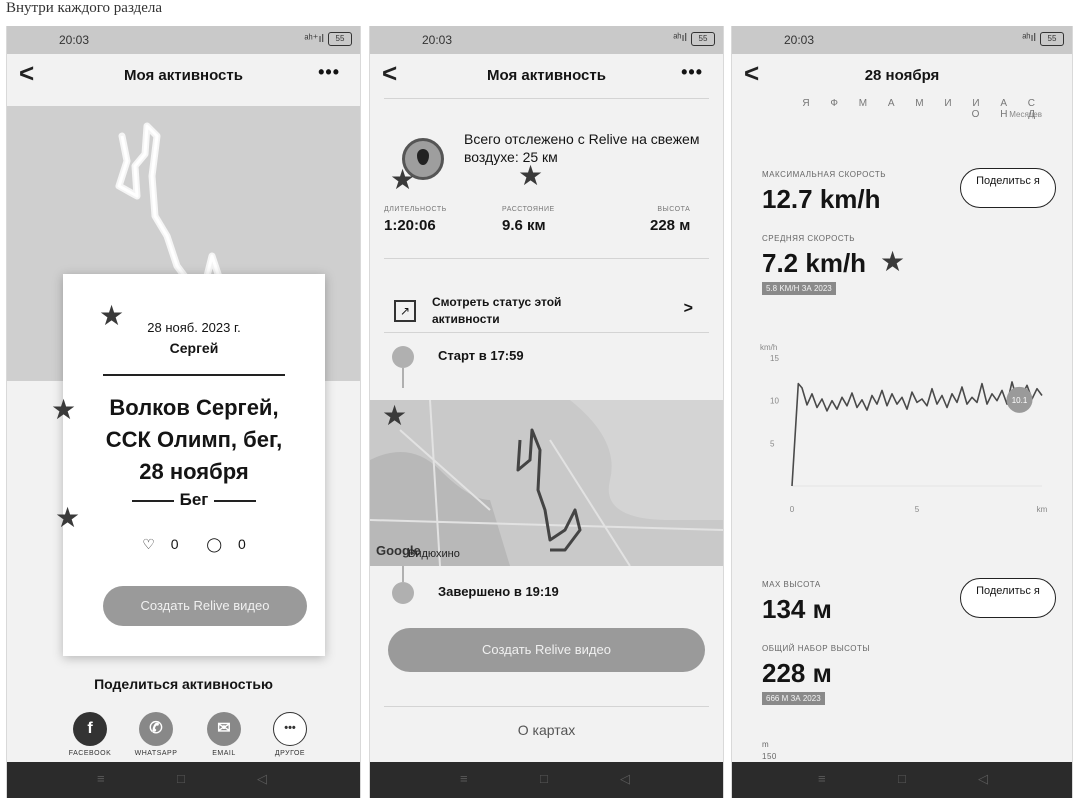 This screenshot has height=798, width=1073. Describe the element at coordinates (224, 729) in the screenshot. I see `email-icon: ✉` at that location.